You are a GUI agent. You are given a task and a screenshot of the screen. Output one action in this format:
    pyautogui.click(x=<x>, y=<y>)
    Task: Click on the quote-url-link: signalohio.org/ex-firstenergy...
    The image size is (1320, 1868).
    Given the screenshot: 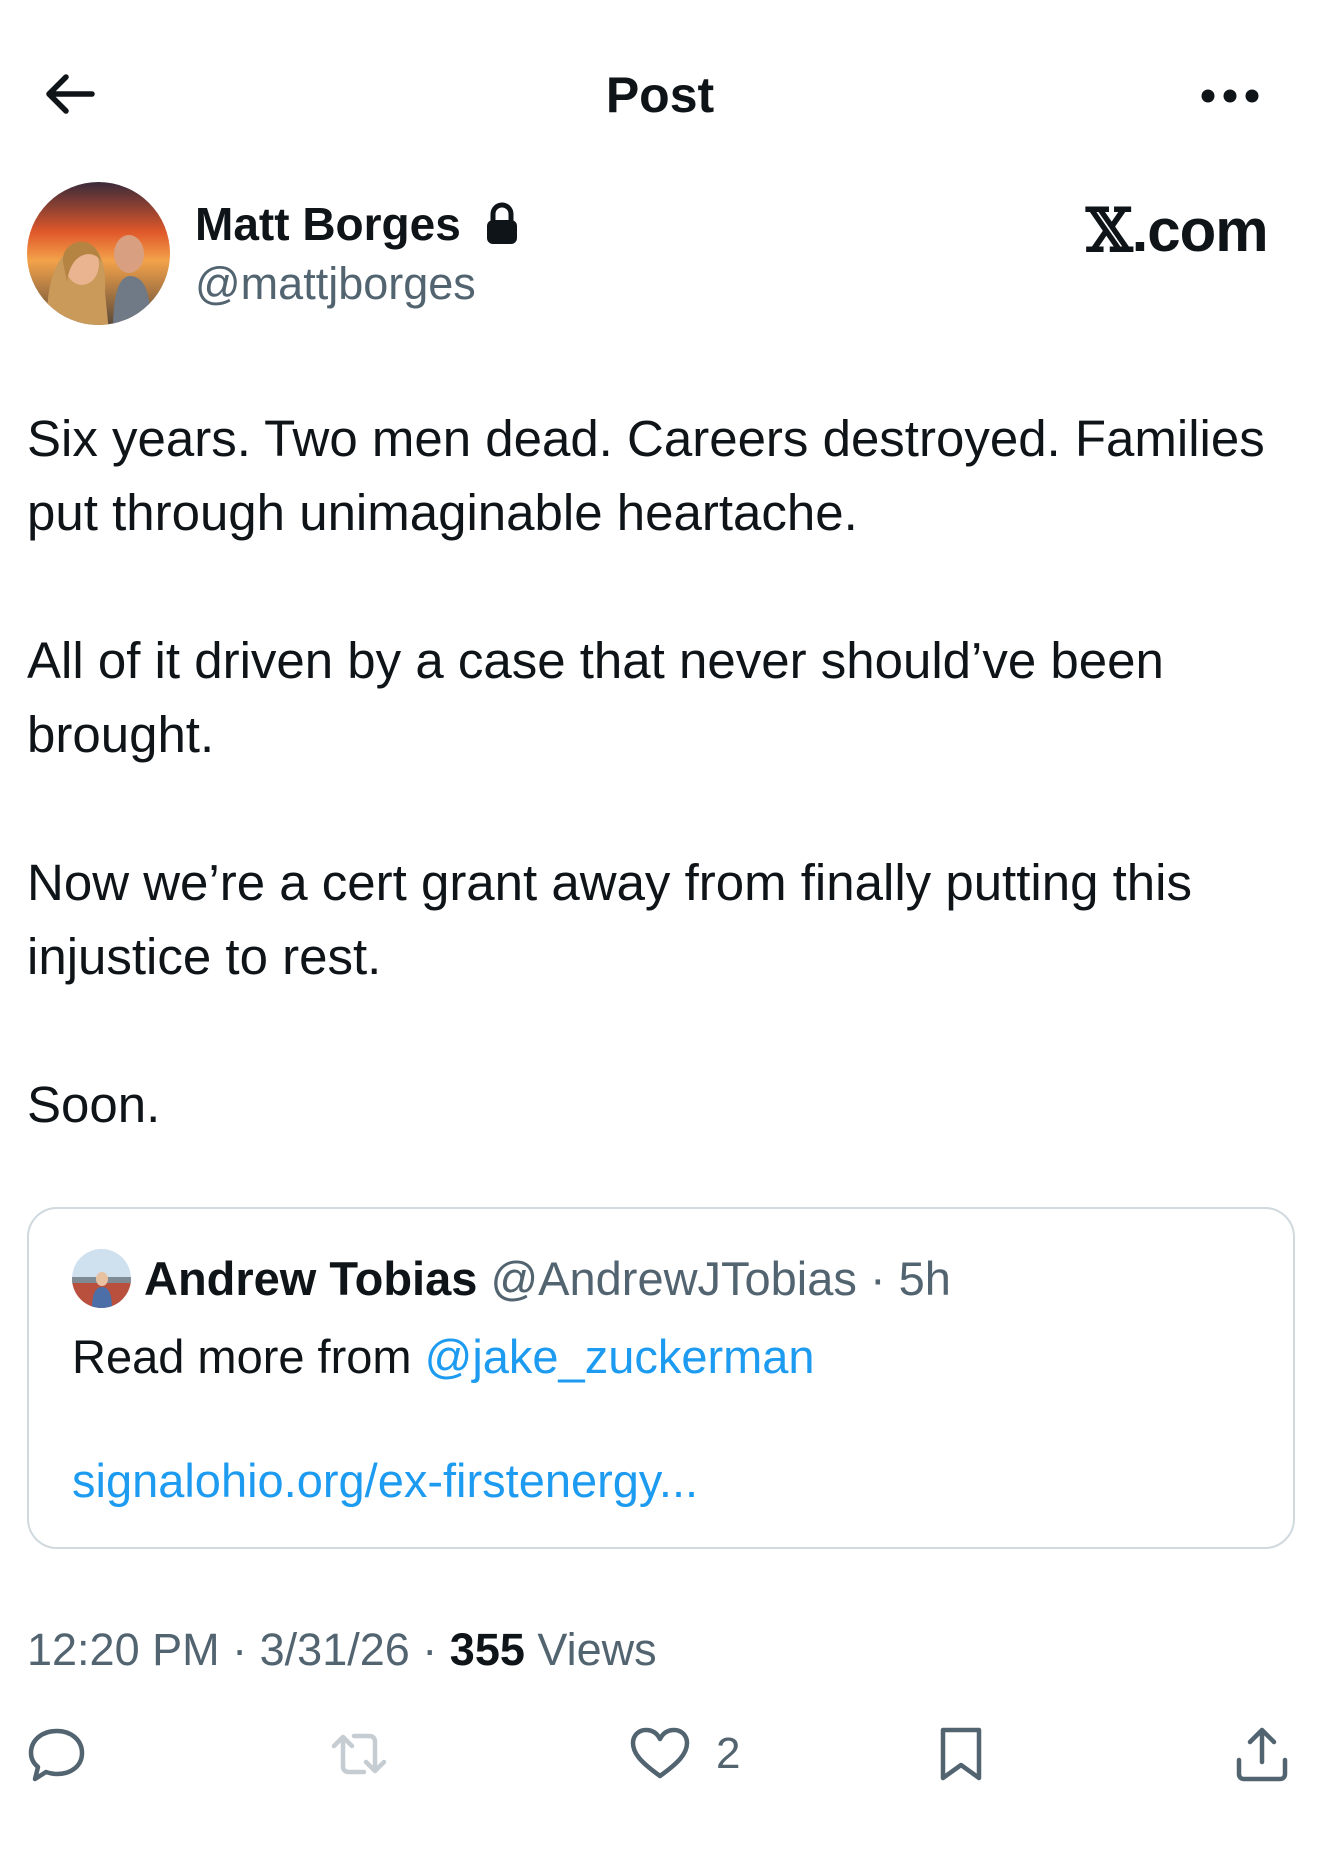 What is the action you would take?
    pyautogui.click(x=385, y=1481)
    